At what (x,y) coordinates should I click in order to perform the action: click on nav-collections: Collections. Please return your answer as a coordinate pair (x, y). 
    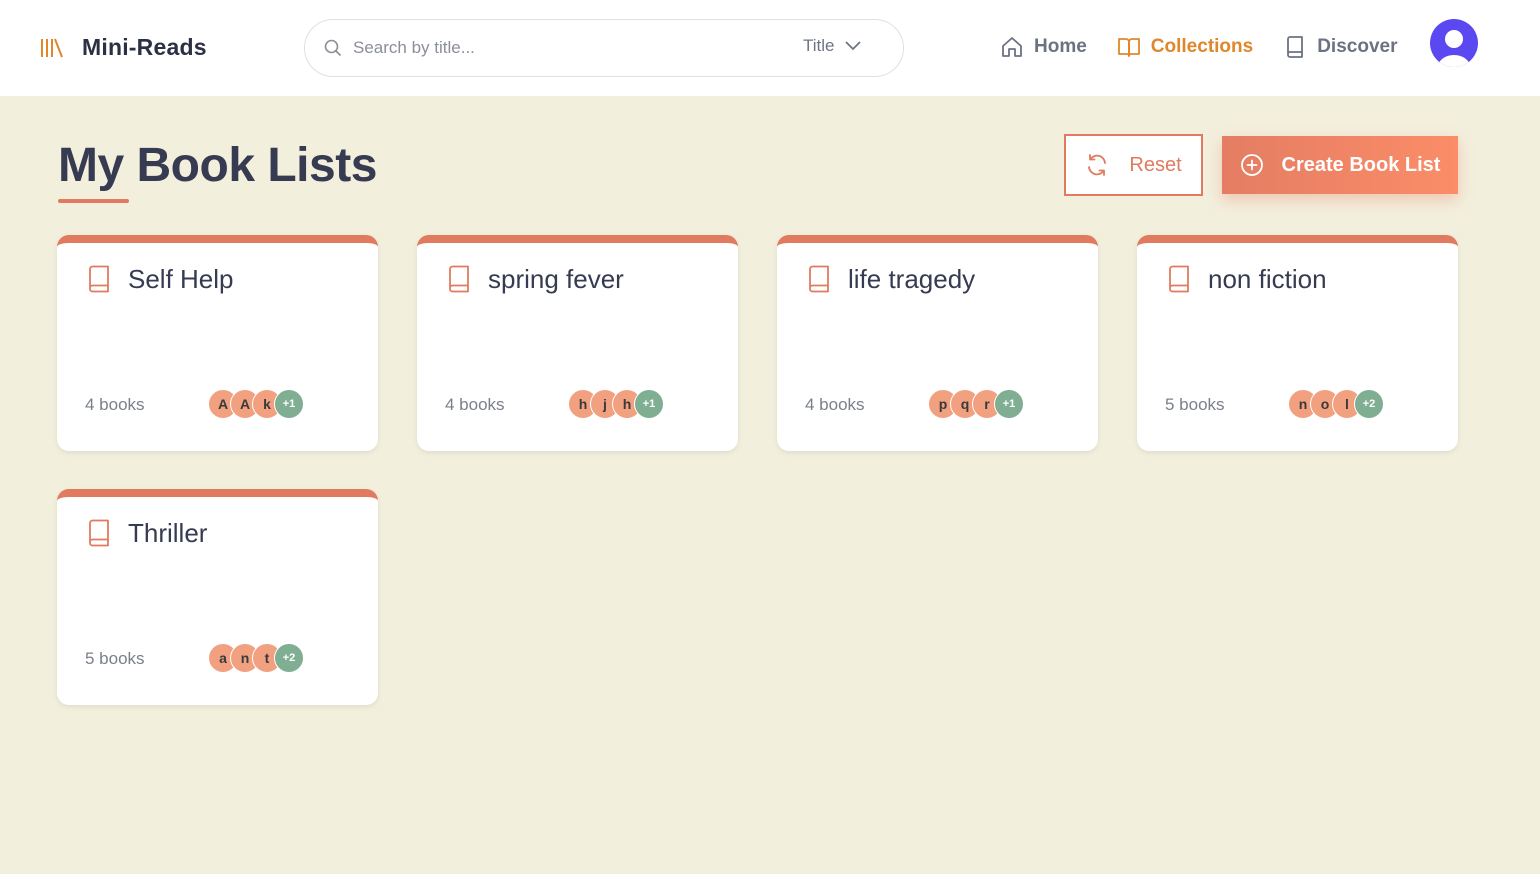
    Looking at the image, I should click on (1185, 47).